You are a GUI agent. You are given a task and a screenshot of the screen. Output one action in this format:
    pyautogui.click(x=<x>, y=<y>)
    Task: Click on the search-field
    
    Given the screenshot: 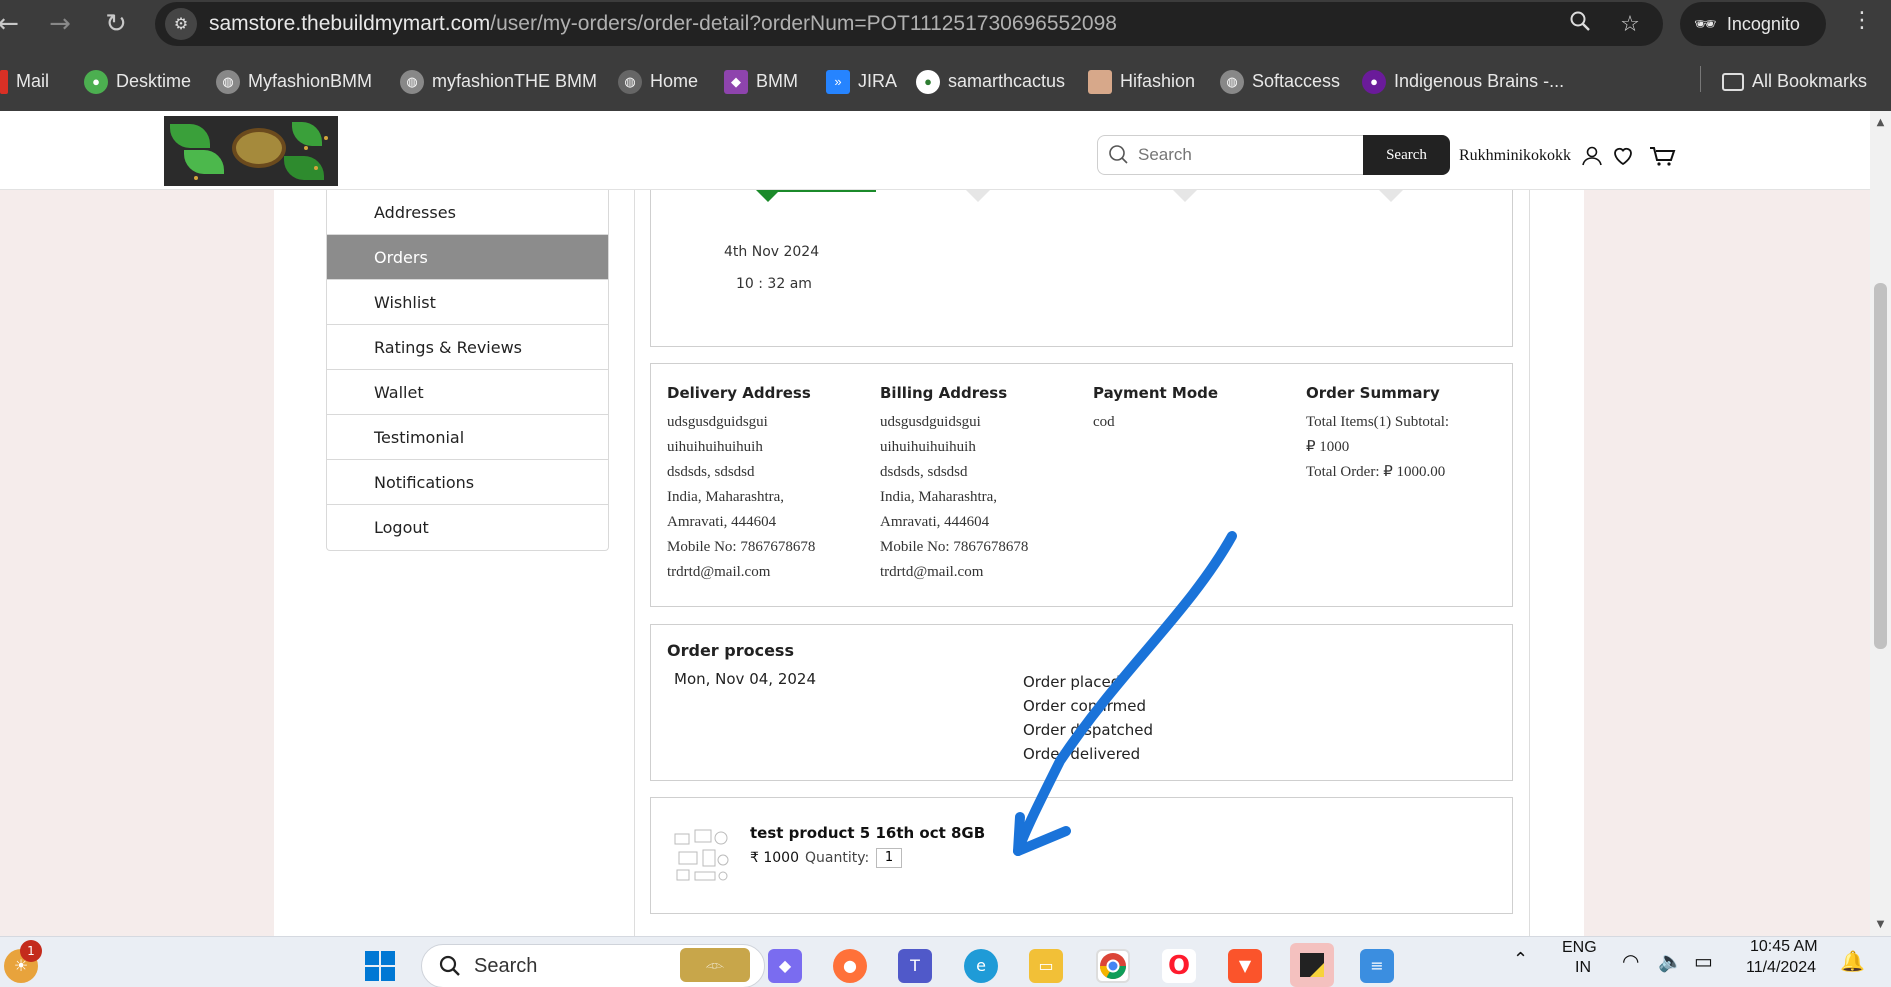 What is the action you would take?
    pyautogui.click(x=1230, y=155)
    